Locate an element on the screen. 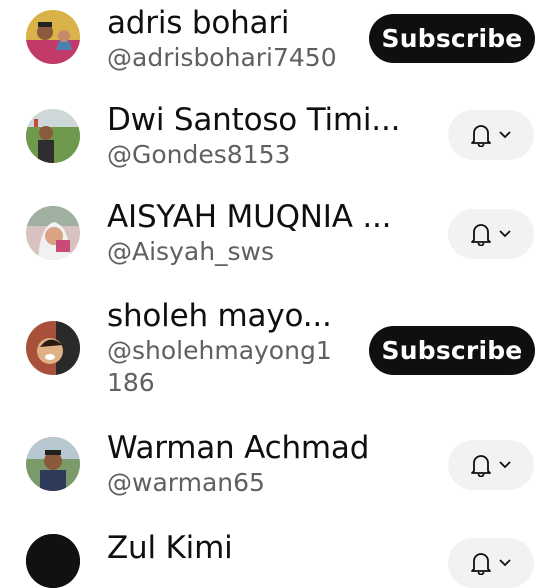  channel-handle: @warman65 is located at coordinates (186, 482).